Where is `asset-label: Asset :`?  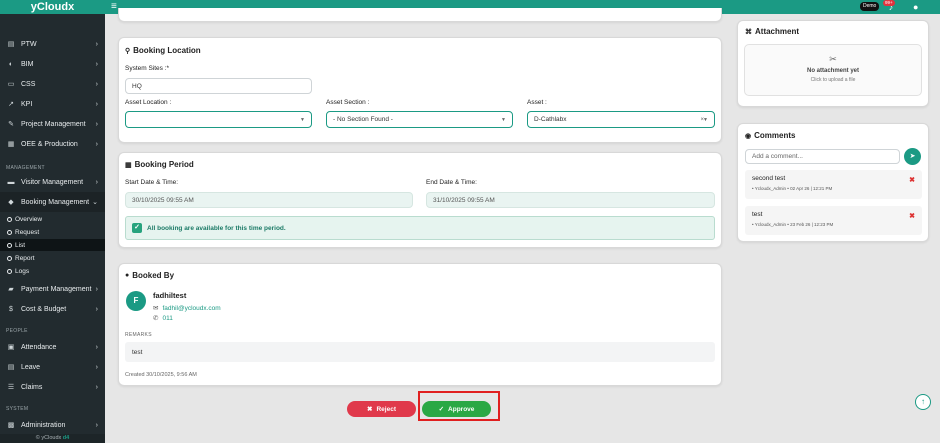 asset-label: Asset : is located at coordinates (537, 102).